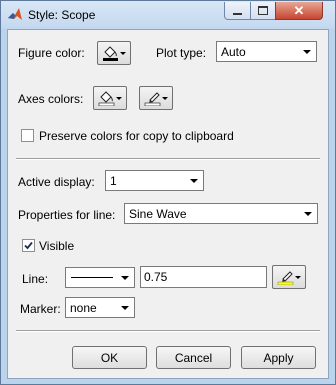 The height and width of the screenshot is (385, 336). What do you see at coordinates (51, 99) in the screenshot?
I see `axes-colors-label: Axes colors:` at bounding box center [51, 99].